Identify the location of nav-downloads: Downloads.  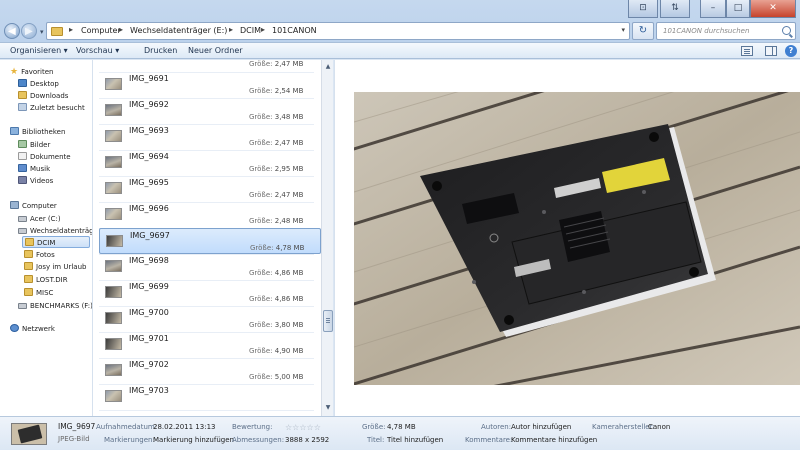
(43, 96).